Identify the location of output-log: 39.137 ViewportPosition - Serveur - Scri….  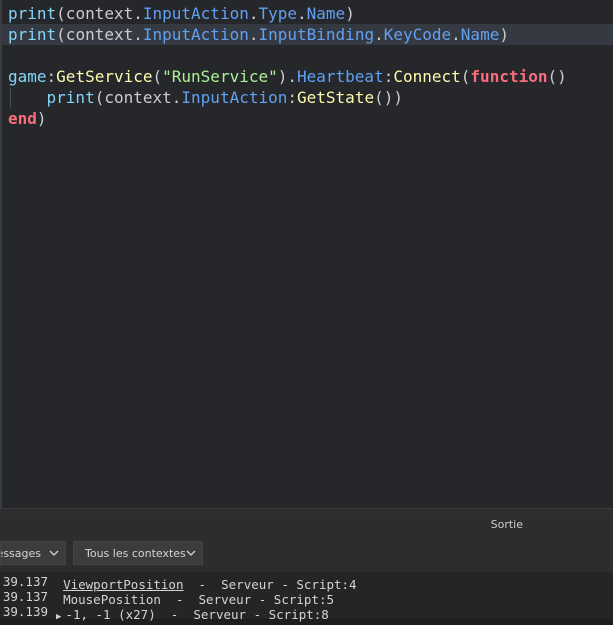
(306, 597).